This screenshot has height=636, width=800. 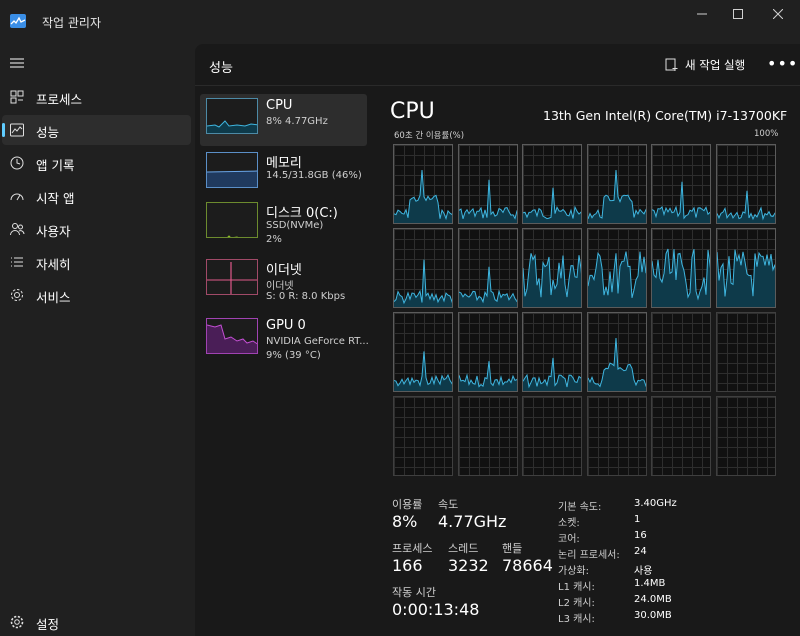 What do you see at coordinates (295, 225) in the screenshot?
I see `perf-item-detail: SSD(NVMe)` at bounding box center [295, 225].